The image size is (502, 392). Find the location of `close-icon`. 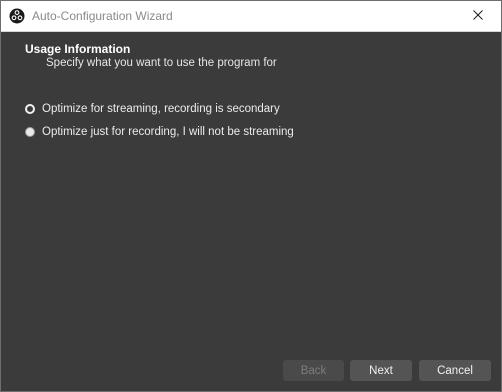

close-icon is located at coordinates (478, 16).